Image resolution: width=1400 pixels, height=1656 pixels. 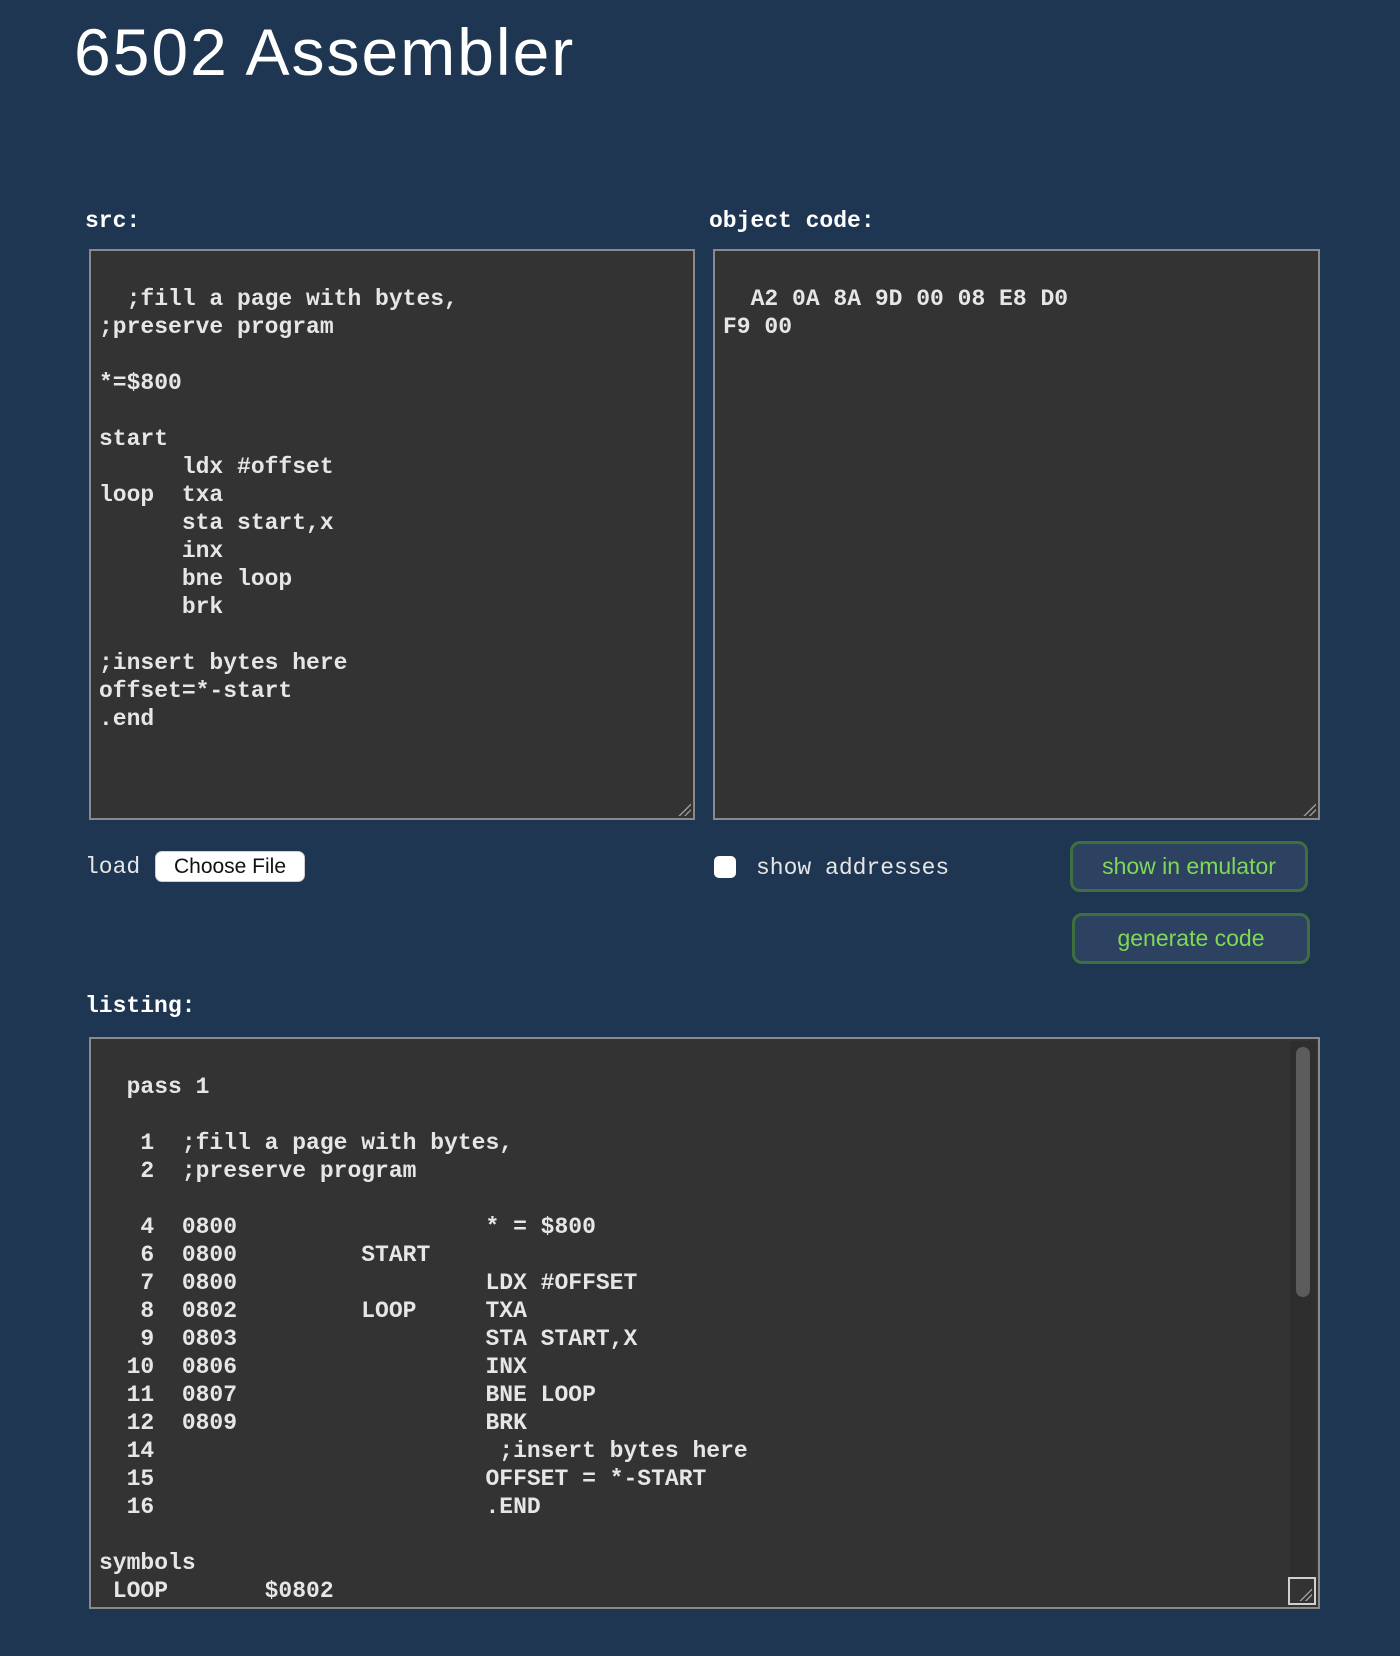 I want to click on src-label: src:, so click(x=113, y=221).